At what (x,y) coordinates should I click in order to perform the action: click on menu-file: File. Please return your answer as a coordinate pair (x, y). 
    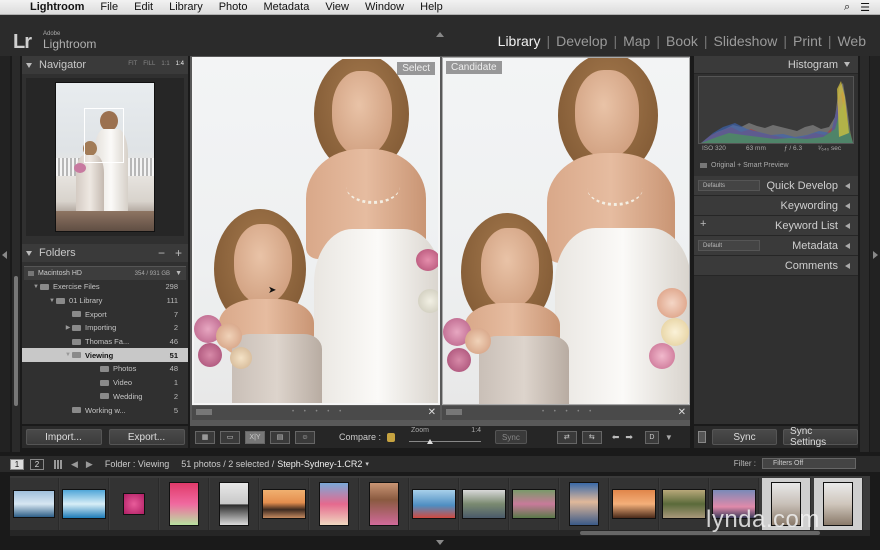
    Looking at the image, I should click on (109, 7).